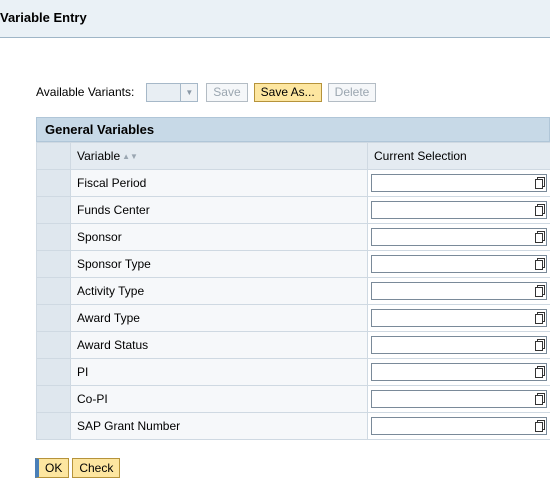  I want to click on chevron-down-icon: ▼, so click(190, 92).